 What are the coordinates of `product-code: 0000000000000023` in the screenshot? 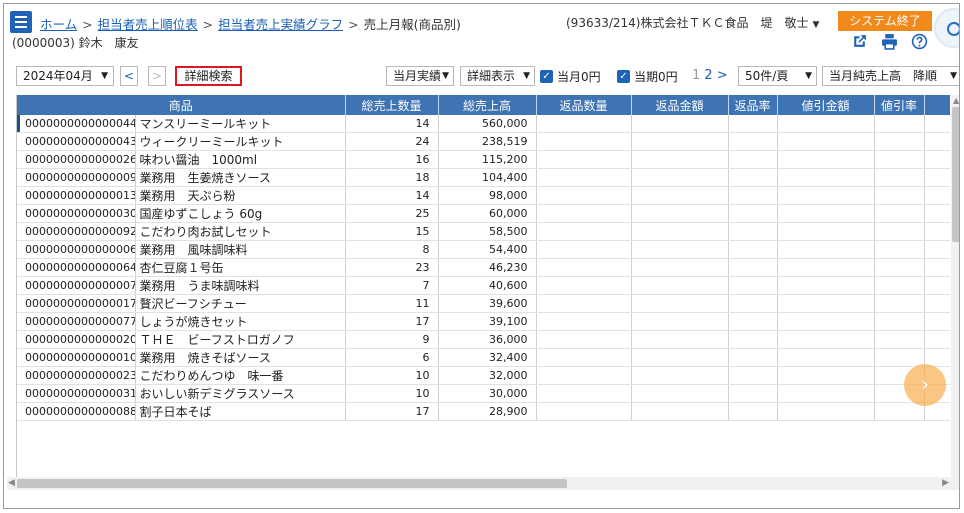 It's located at (76, 375).